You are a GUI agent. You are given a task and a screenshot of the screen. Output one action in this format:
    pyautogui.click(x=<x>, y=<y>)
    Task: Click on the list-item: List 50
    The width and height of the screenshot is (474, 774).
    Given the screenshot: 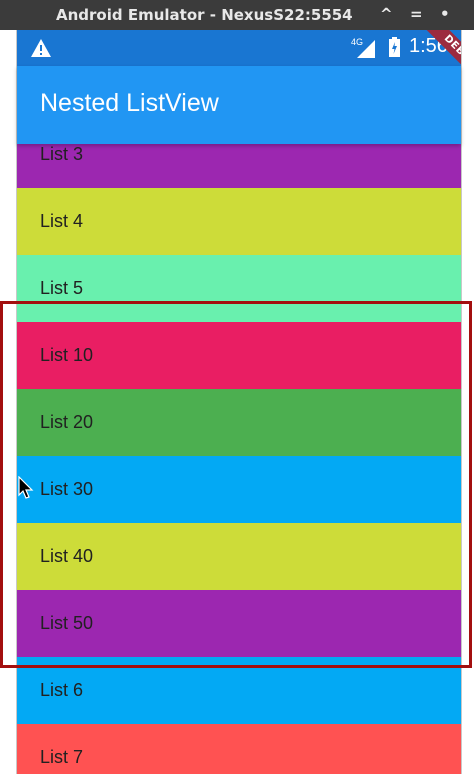 What is the action you would take?
    pyautogui.click(x=239, y=623)
    